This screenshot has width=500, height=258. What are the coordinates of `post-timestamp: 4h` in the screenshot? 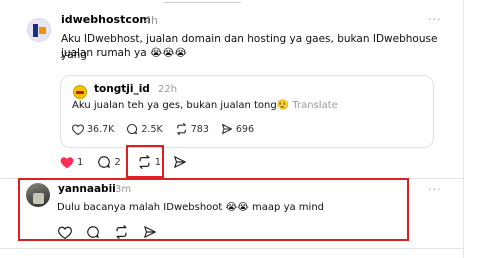 It's located at (151, 20).